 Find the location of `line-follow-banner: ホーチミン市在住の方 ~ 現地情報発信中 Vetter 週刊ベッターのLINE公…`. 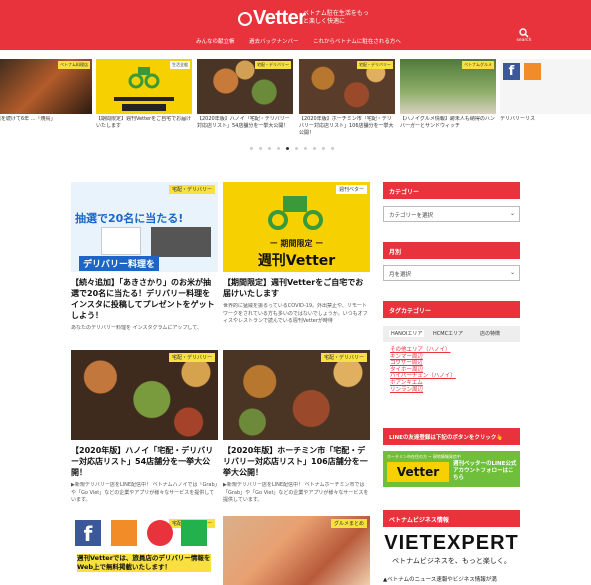

line-follow-banner: ホーチミン市在住の方 ~ 現地情報発信中 Vetter 週刊ベッターのLINE公… is located at coordinates (451, 469).